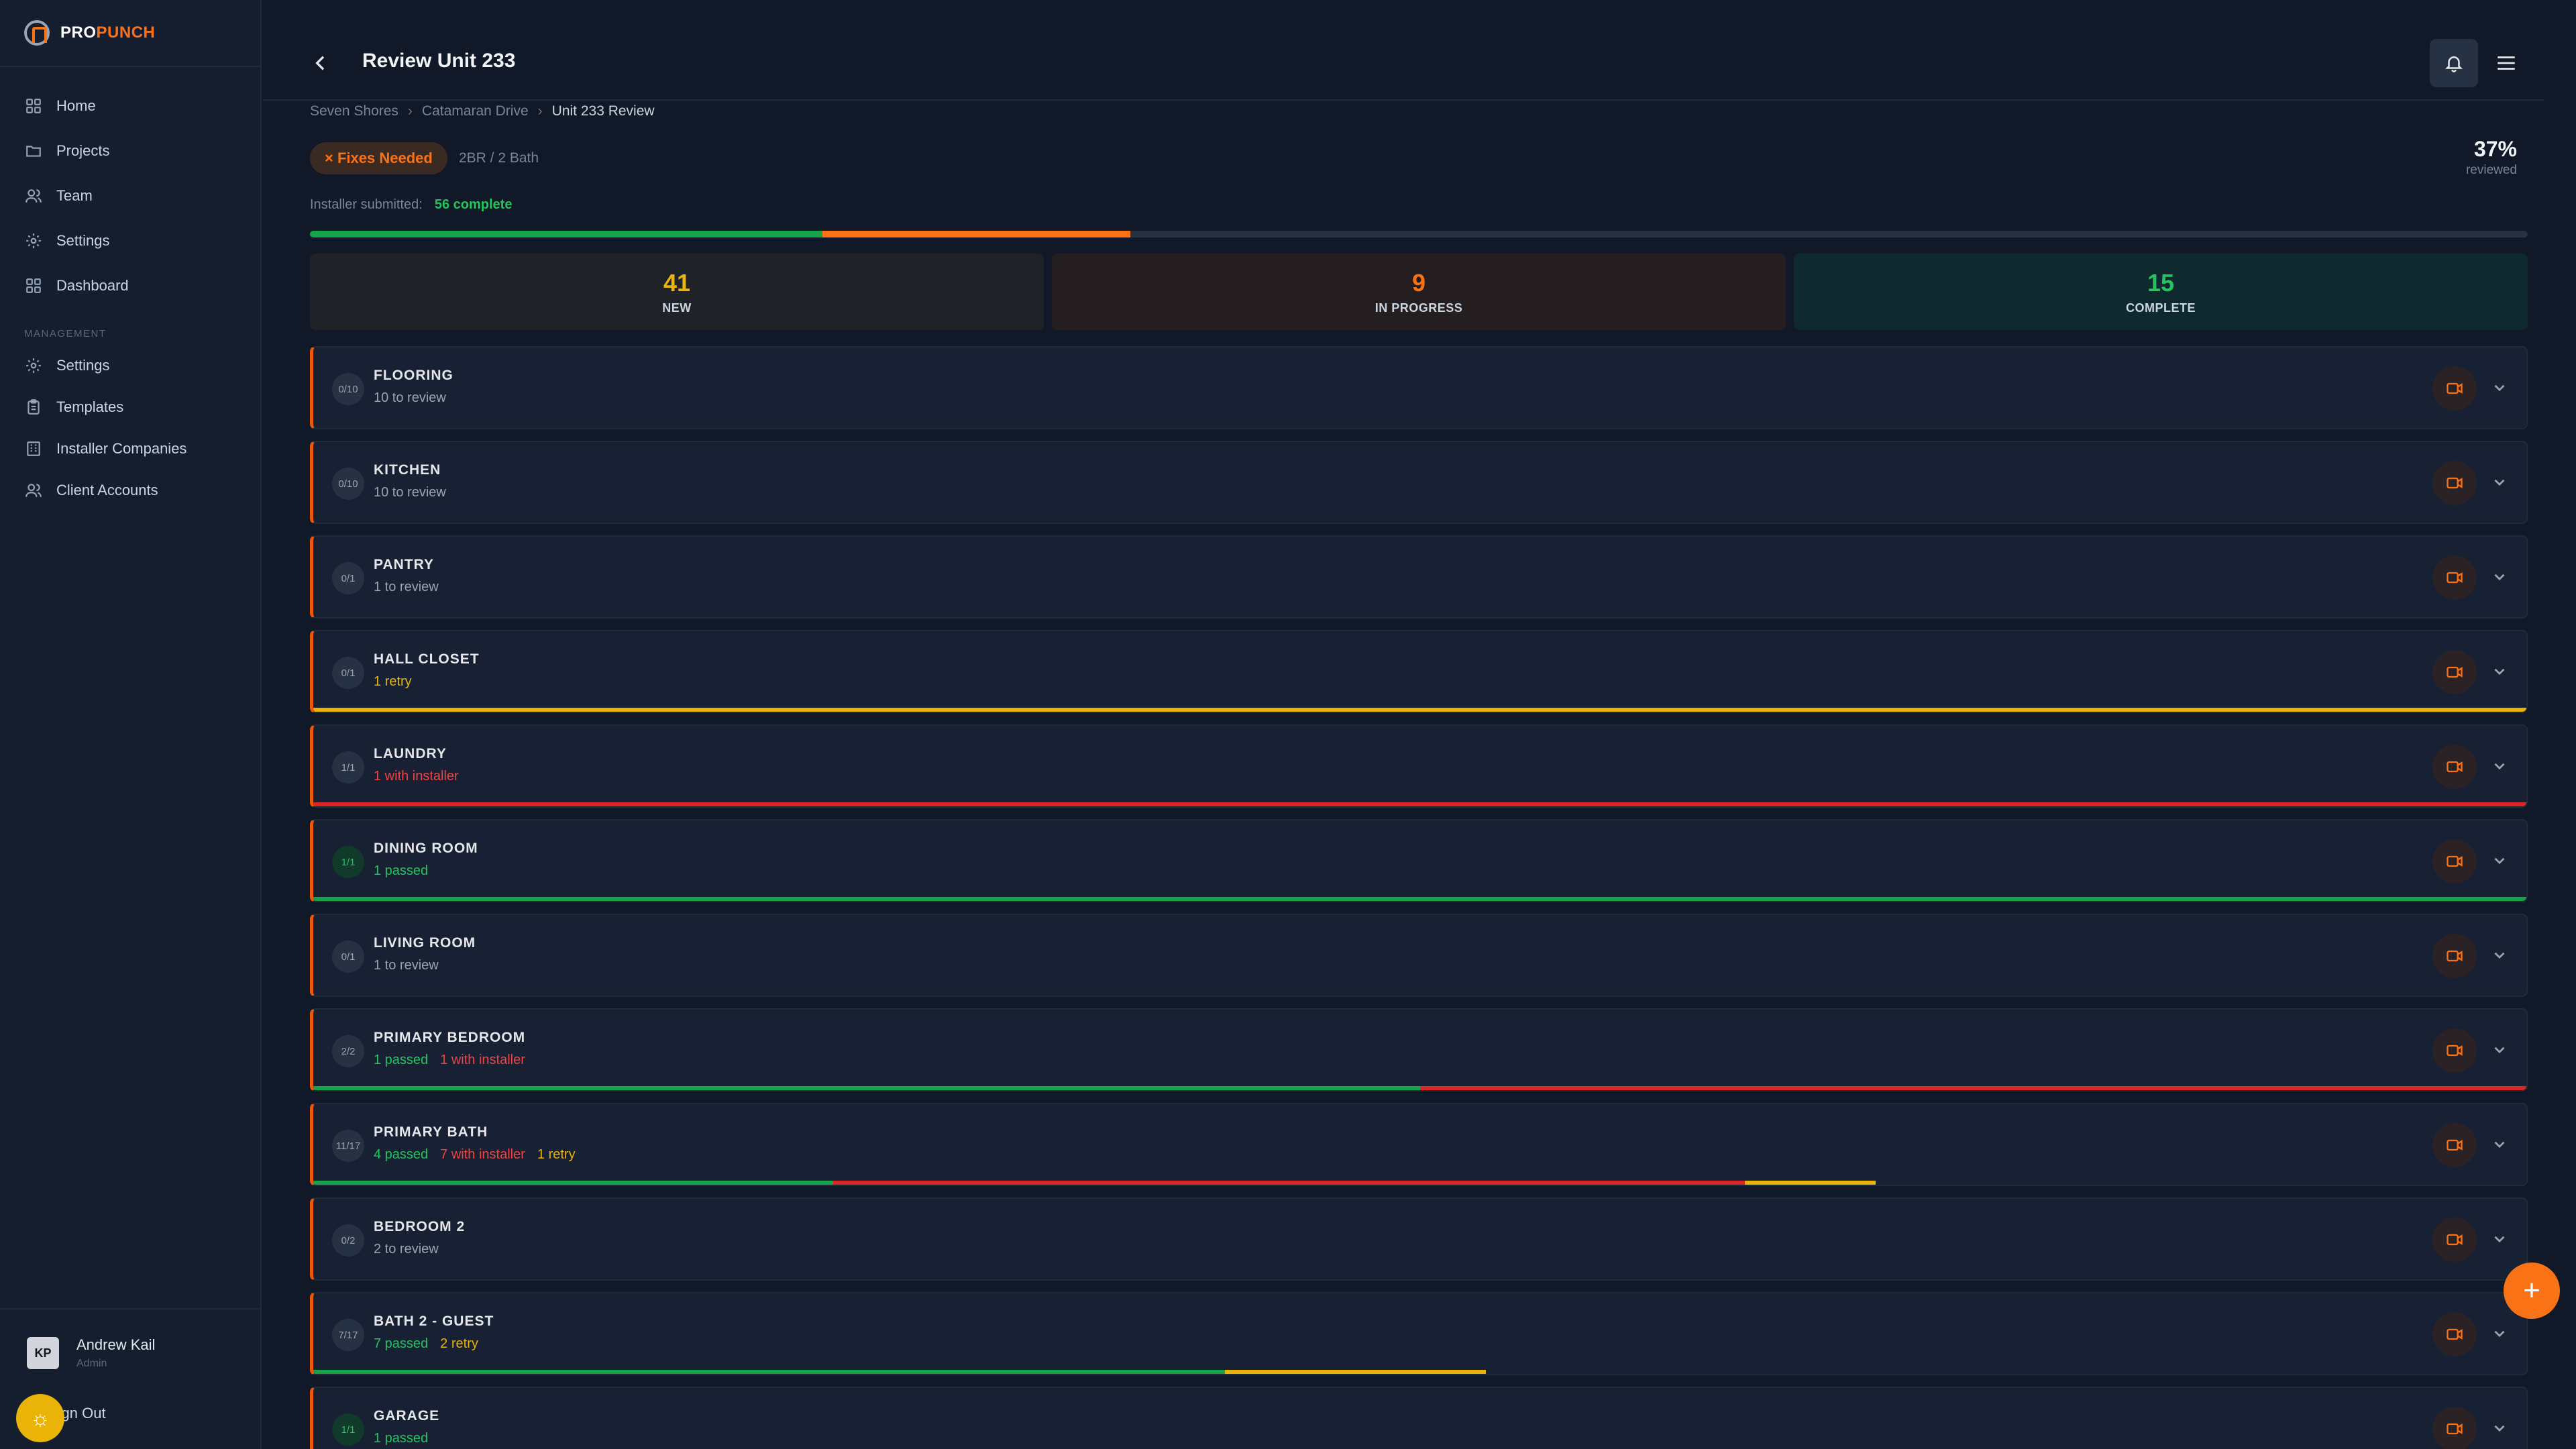 This screenshot has width=2576, height=1449. What do you see at coordinates (410, 397) in the screenshot?
I see `room-status-review: 10 to review` at bounding box center [410, 397].